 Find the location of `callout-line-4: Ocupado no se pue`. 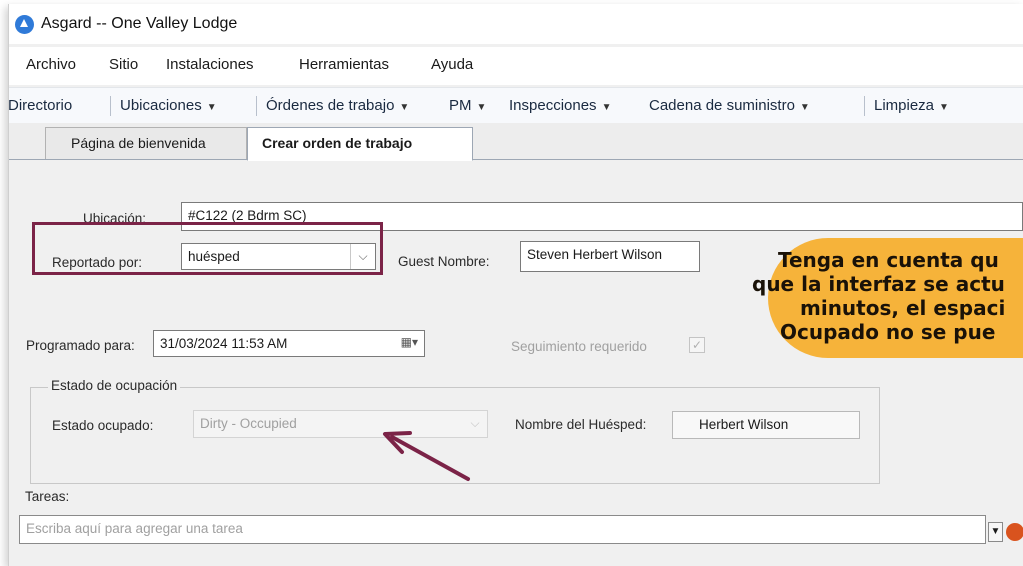

callout-line-4: Ocupado no se pue is located at coordinates (888, 332).